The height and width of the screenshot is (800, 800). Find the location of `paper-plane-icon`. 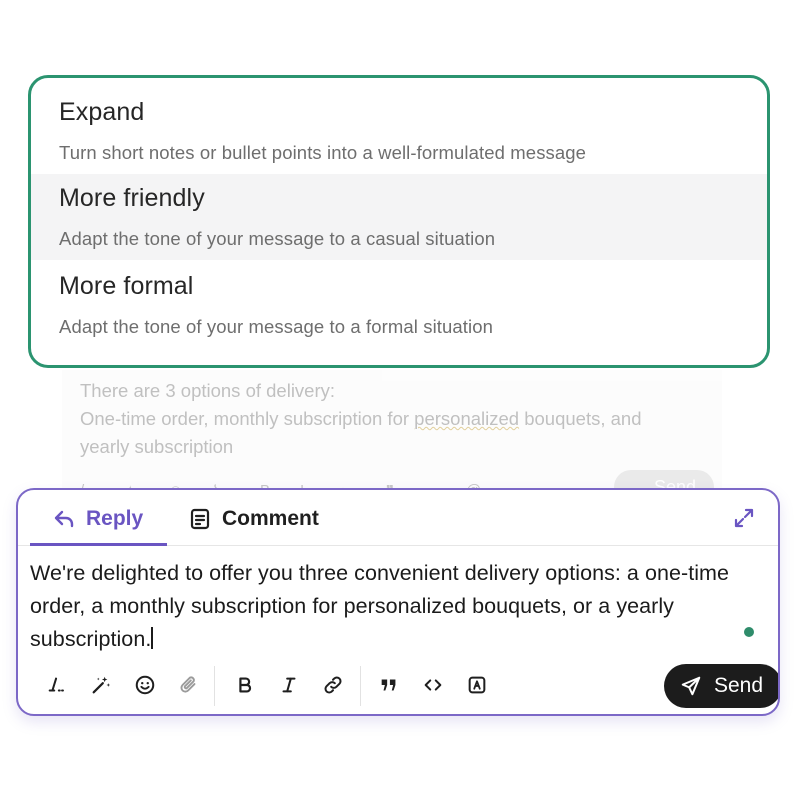

paper-plane-icon is located at coordinates (691, 686).